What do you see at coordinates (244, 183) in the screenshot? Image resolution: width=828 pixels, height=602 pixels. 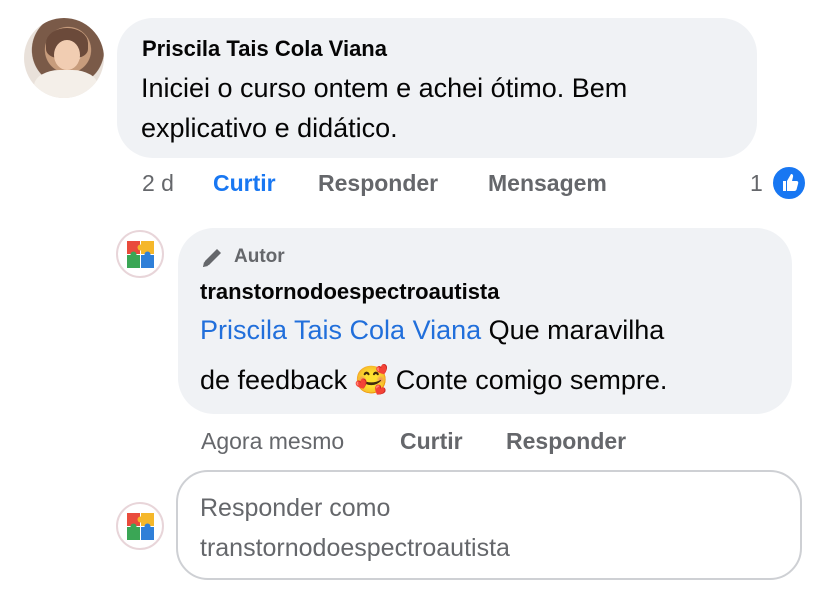 I see `comment-like-button: Curtir` at bounding box center [244, 183].